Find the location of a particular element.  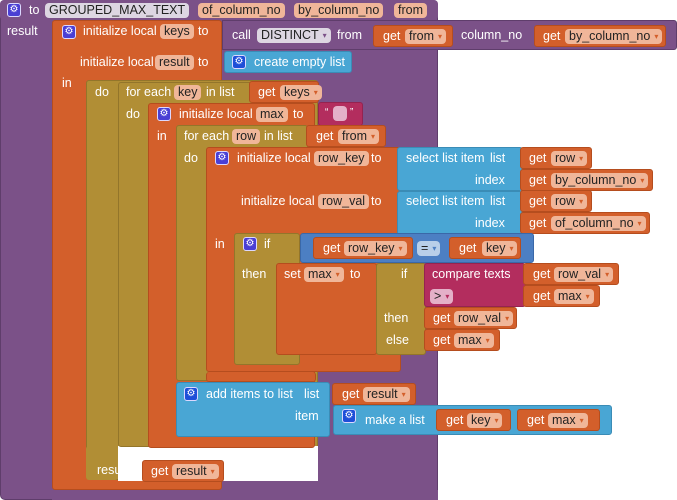

compare-texts-label: compare texts is located at coordinates (471, 274).